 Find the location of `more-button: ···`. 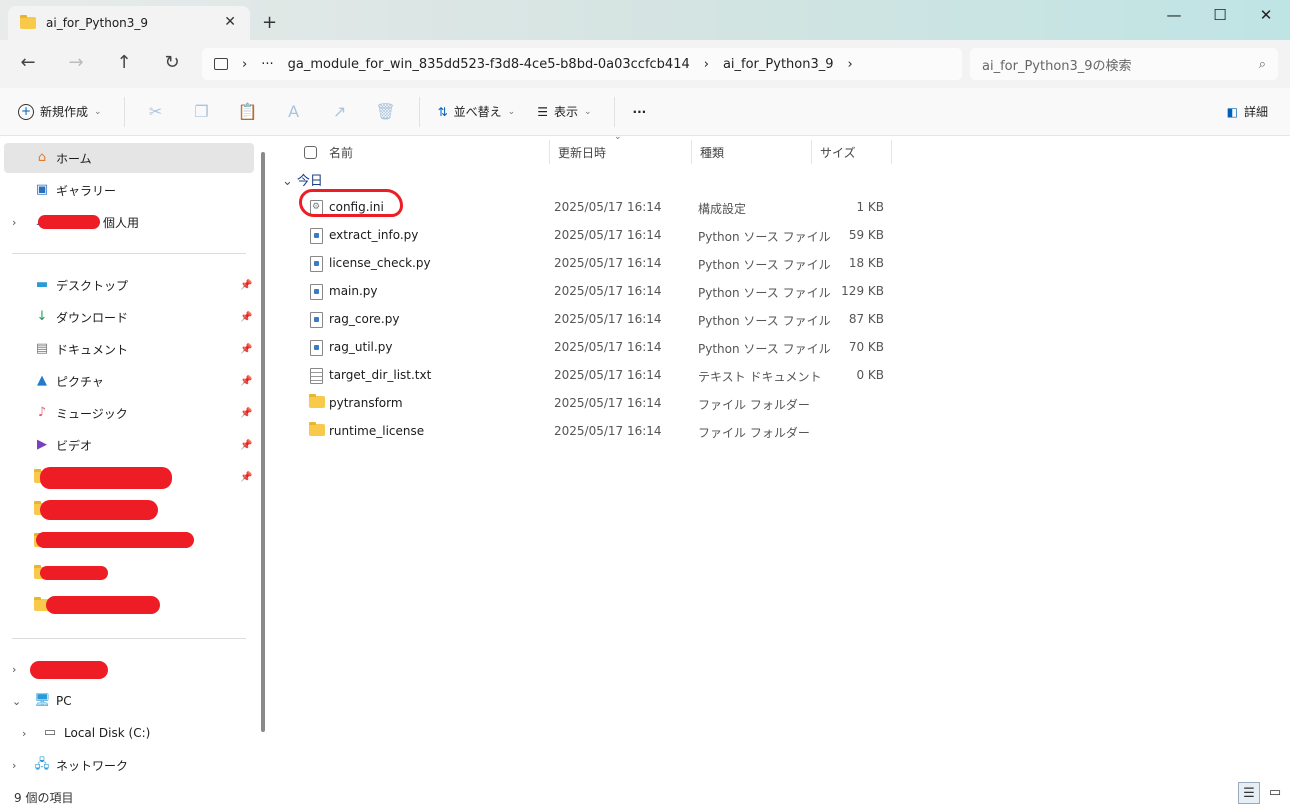

more-button: ··· is located at coordinates (640, 112).